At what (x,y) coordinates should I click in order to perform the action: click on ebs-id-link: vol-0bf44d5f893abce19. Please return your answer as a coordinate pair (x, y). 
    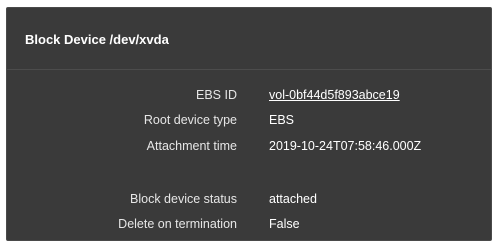
    Looking at the image, I should click on (369, 95).